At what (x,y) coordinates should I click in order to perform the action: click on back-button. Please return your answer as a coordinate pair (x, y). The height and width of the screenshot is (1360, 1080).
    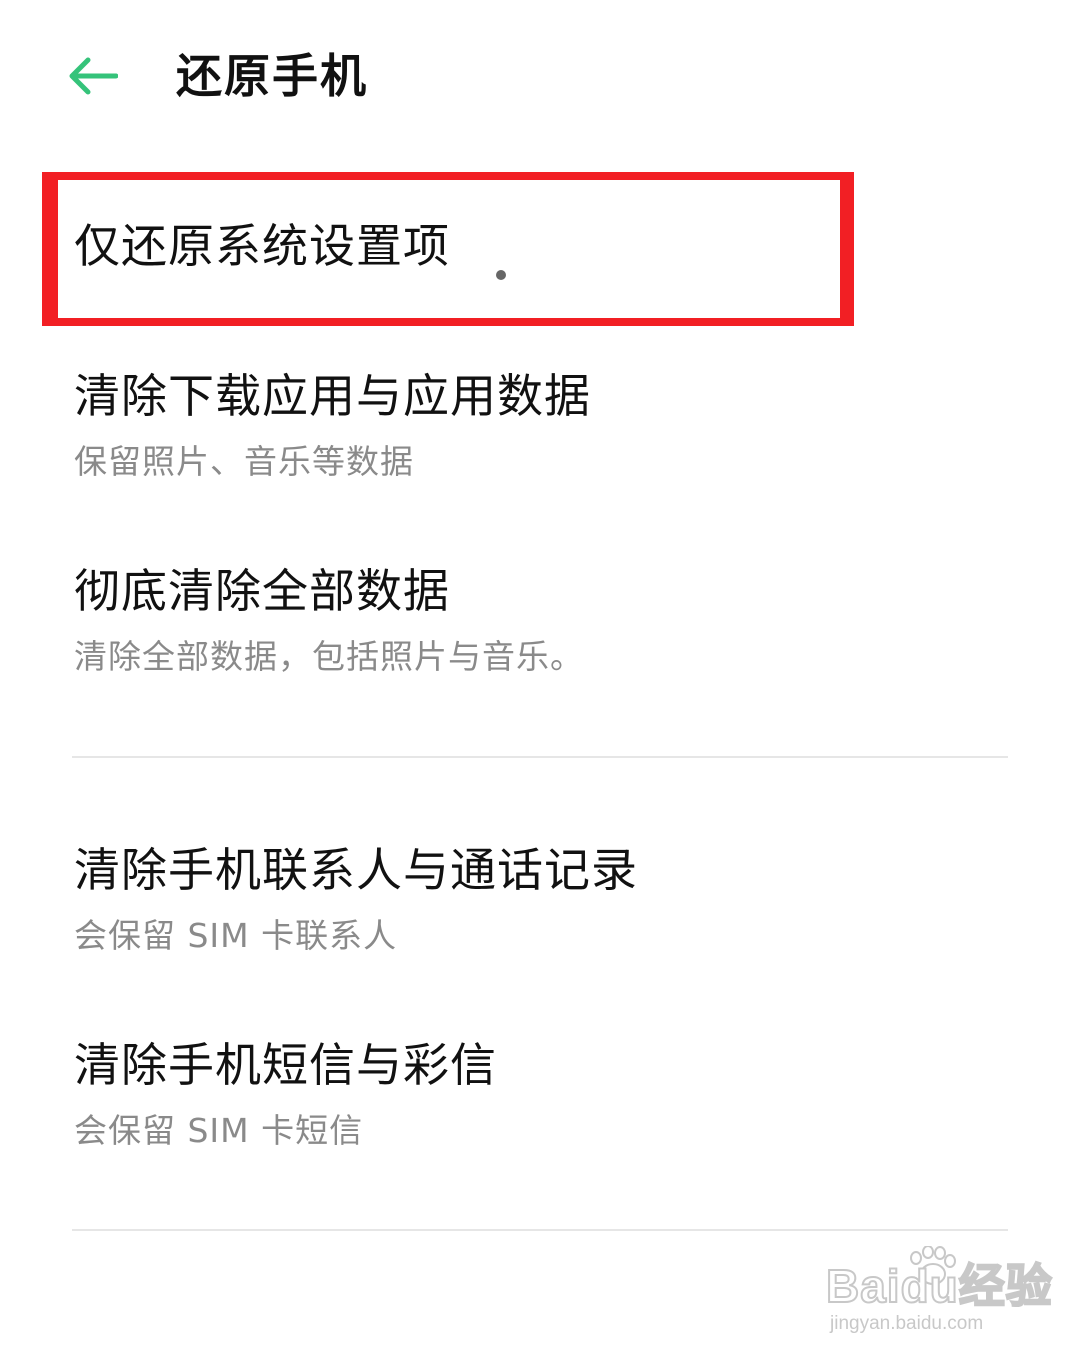
    Looking at the image, I should click on (92, 76).